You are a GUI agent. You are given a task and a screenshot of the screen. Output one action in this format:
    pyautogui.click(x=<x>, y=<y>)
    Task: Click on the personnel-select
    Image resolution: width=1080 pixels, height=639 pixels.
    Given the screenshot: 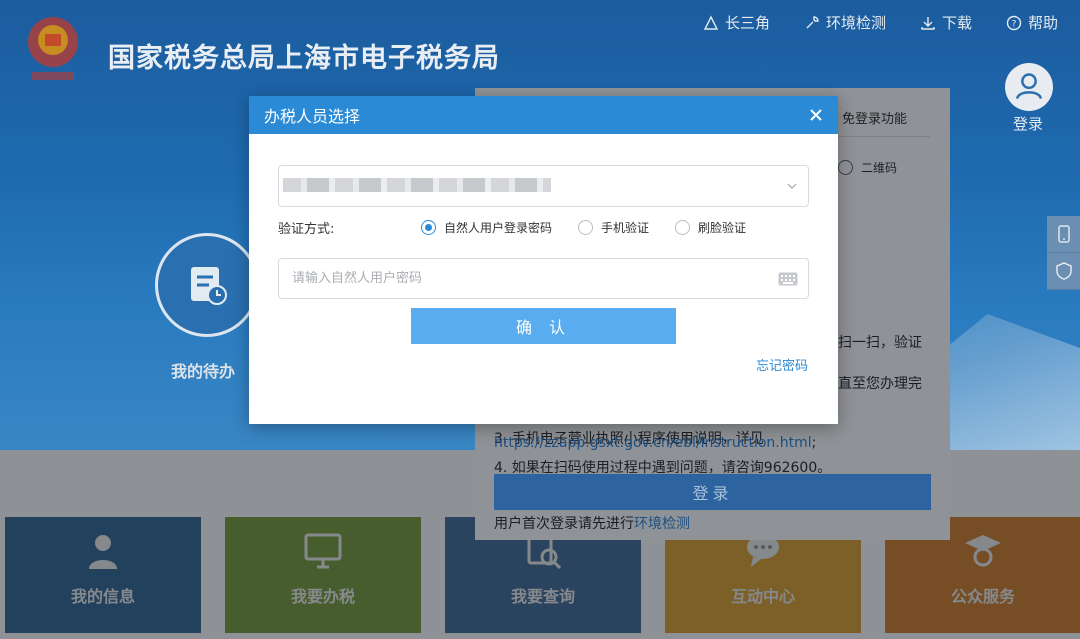 What is the action you would take?
    pyautogui.click(x=543, y=186)
    